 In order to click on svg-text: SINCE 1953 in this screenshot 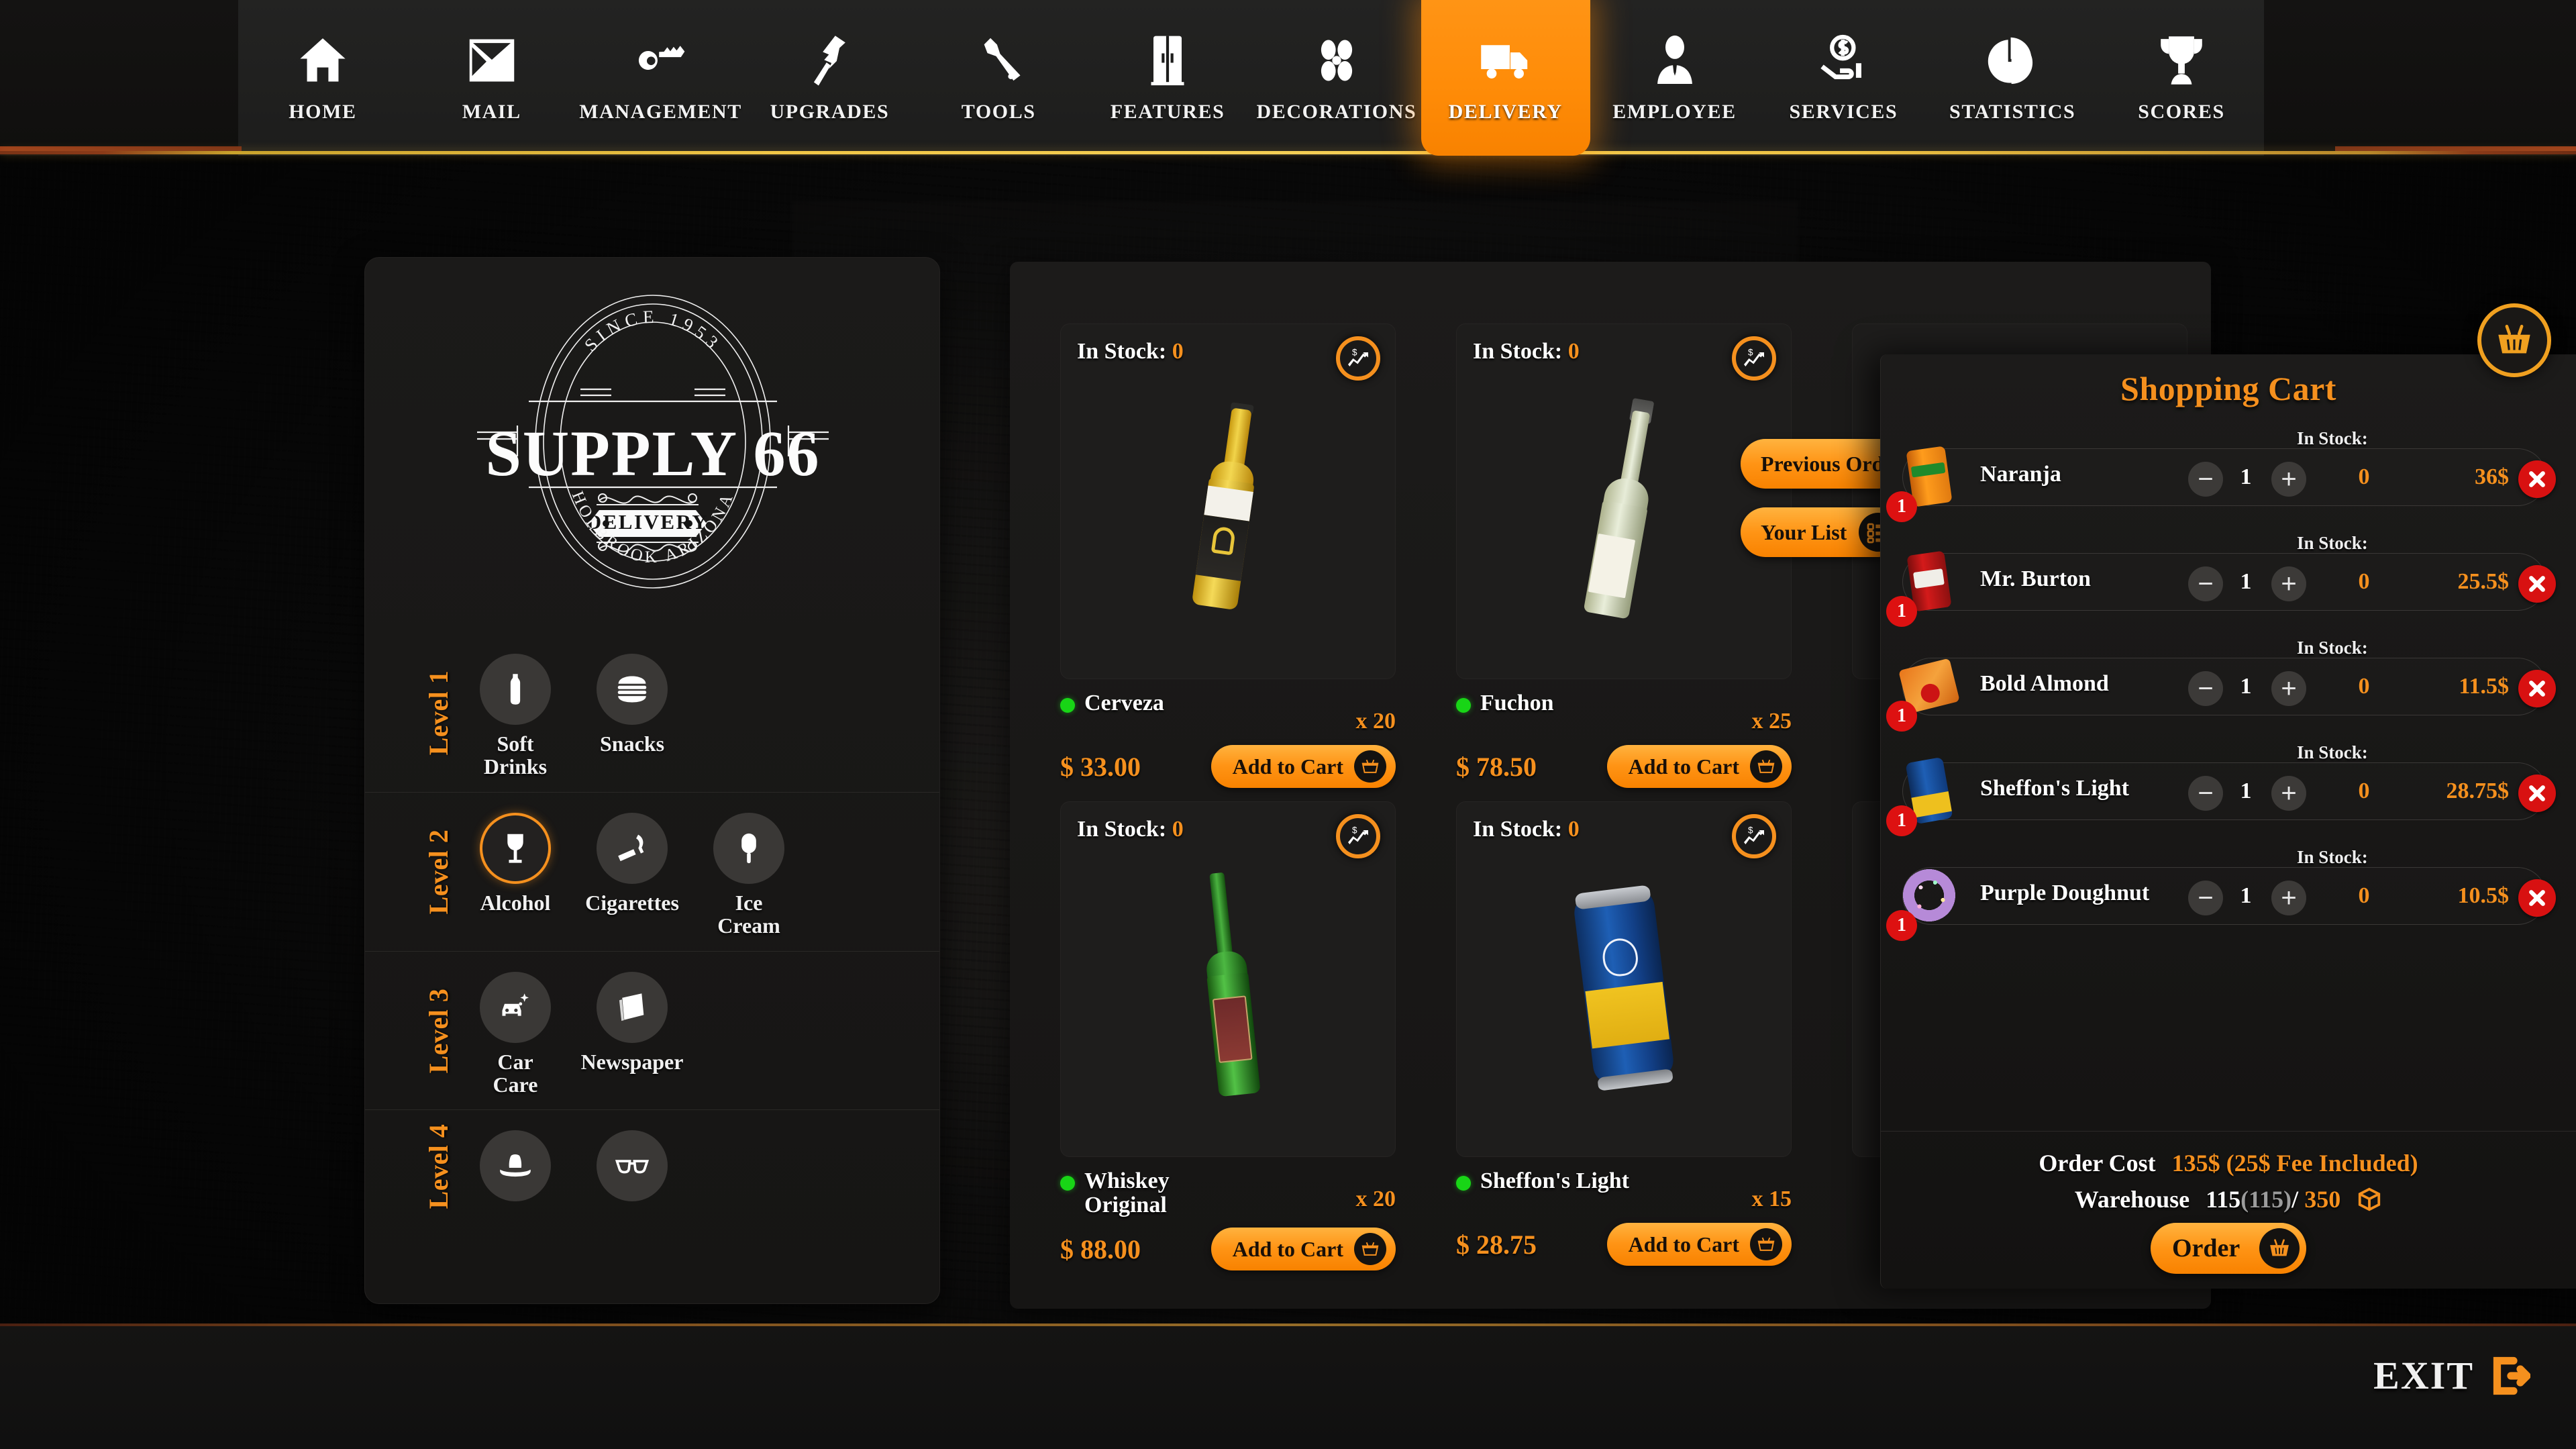, I will do `click(652, 331)`.